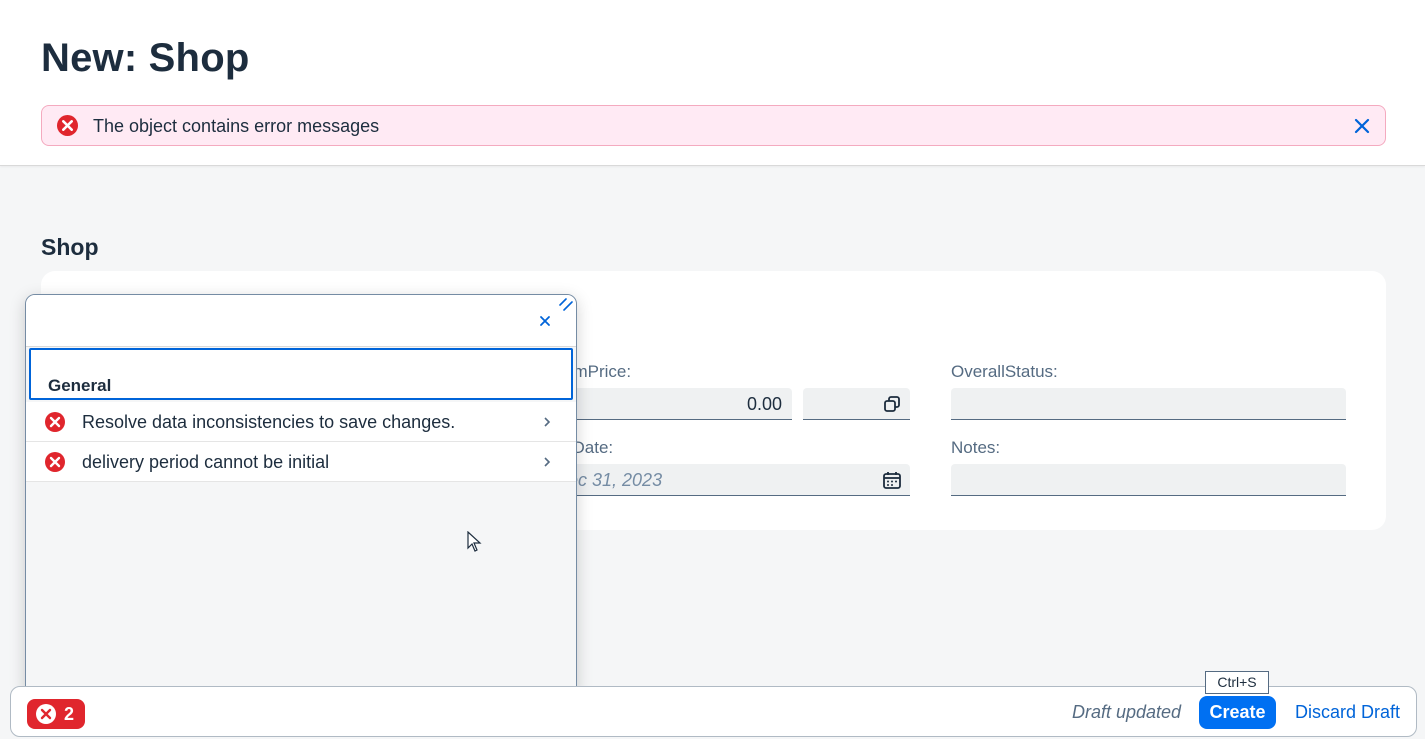 The width and height of the screenshot is (1425, 739). Describe the element at coordinates (1004, 371) in the screenshot. I see `overall-status-label: OverallStatus:` at that location.